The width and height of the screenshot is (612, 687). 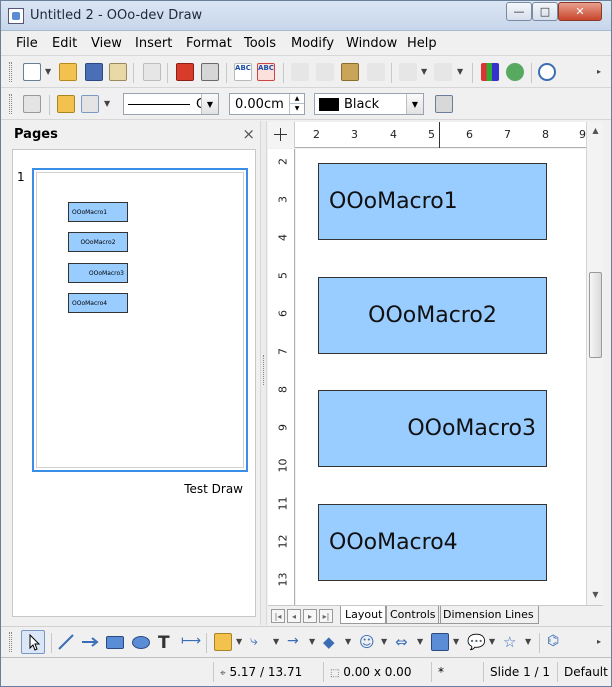 What do you see at coordinates (512, 642) in the screenshot?
I see `stars-icon: ☆` at bounding box center [512, 642].